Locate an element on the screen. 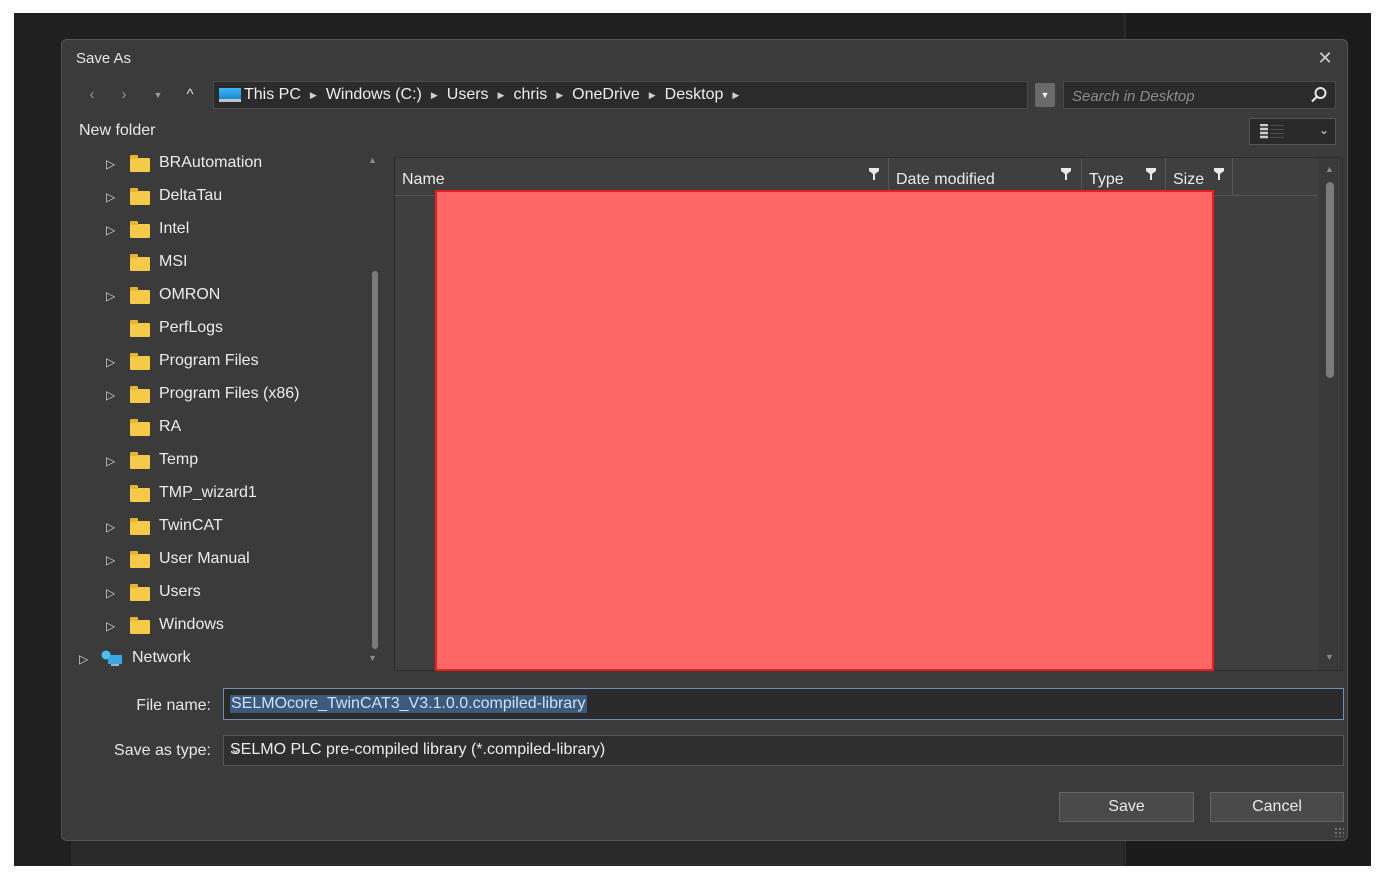 This screenshot has height=894, width=1396. tree-item-temp: ▷ Temp is located at coordinates (222, 461).